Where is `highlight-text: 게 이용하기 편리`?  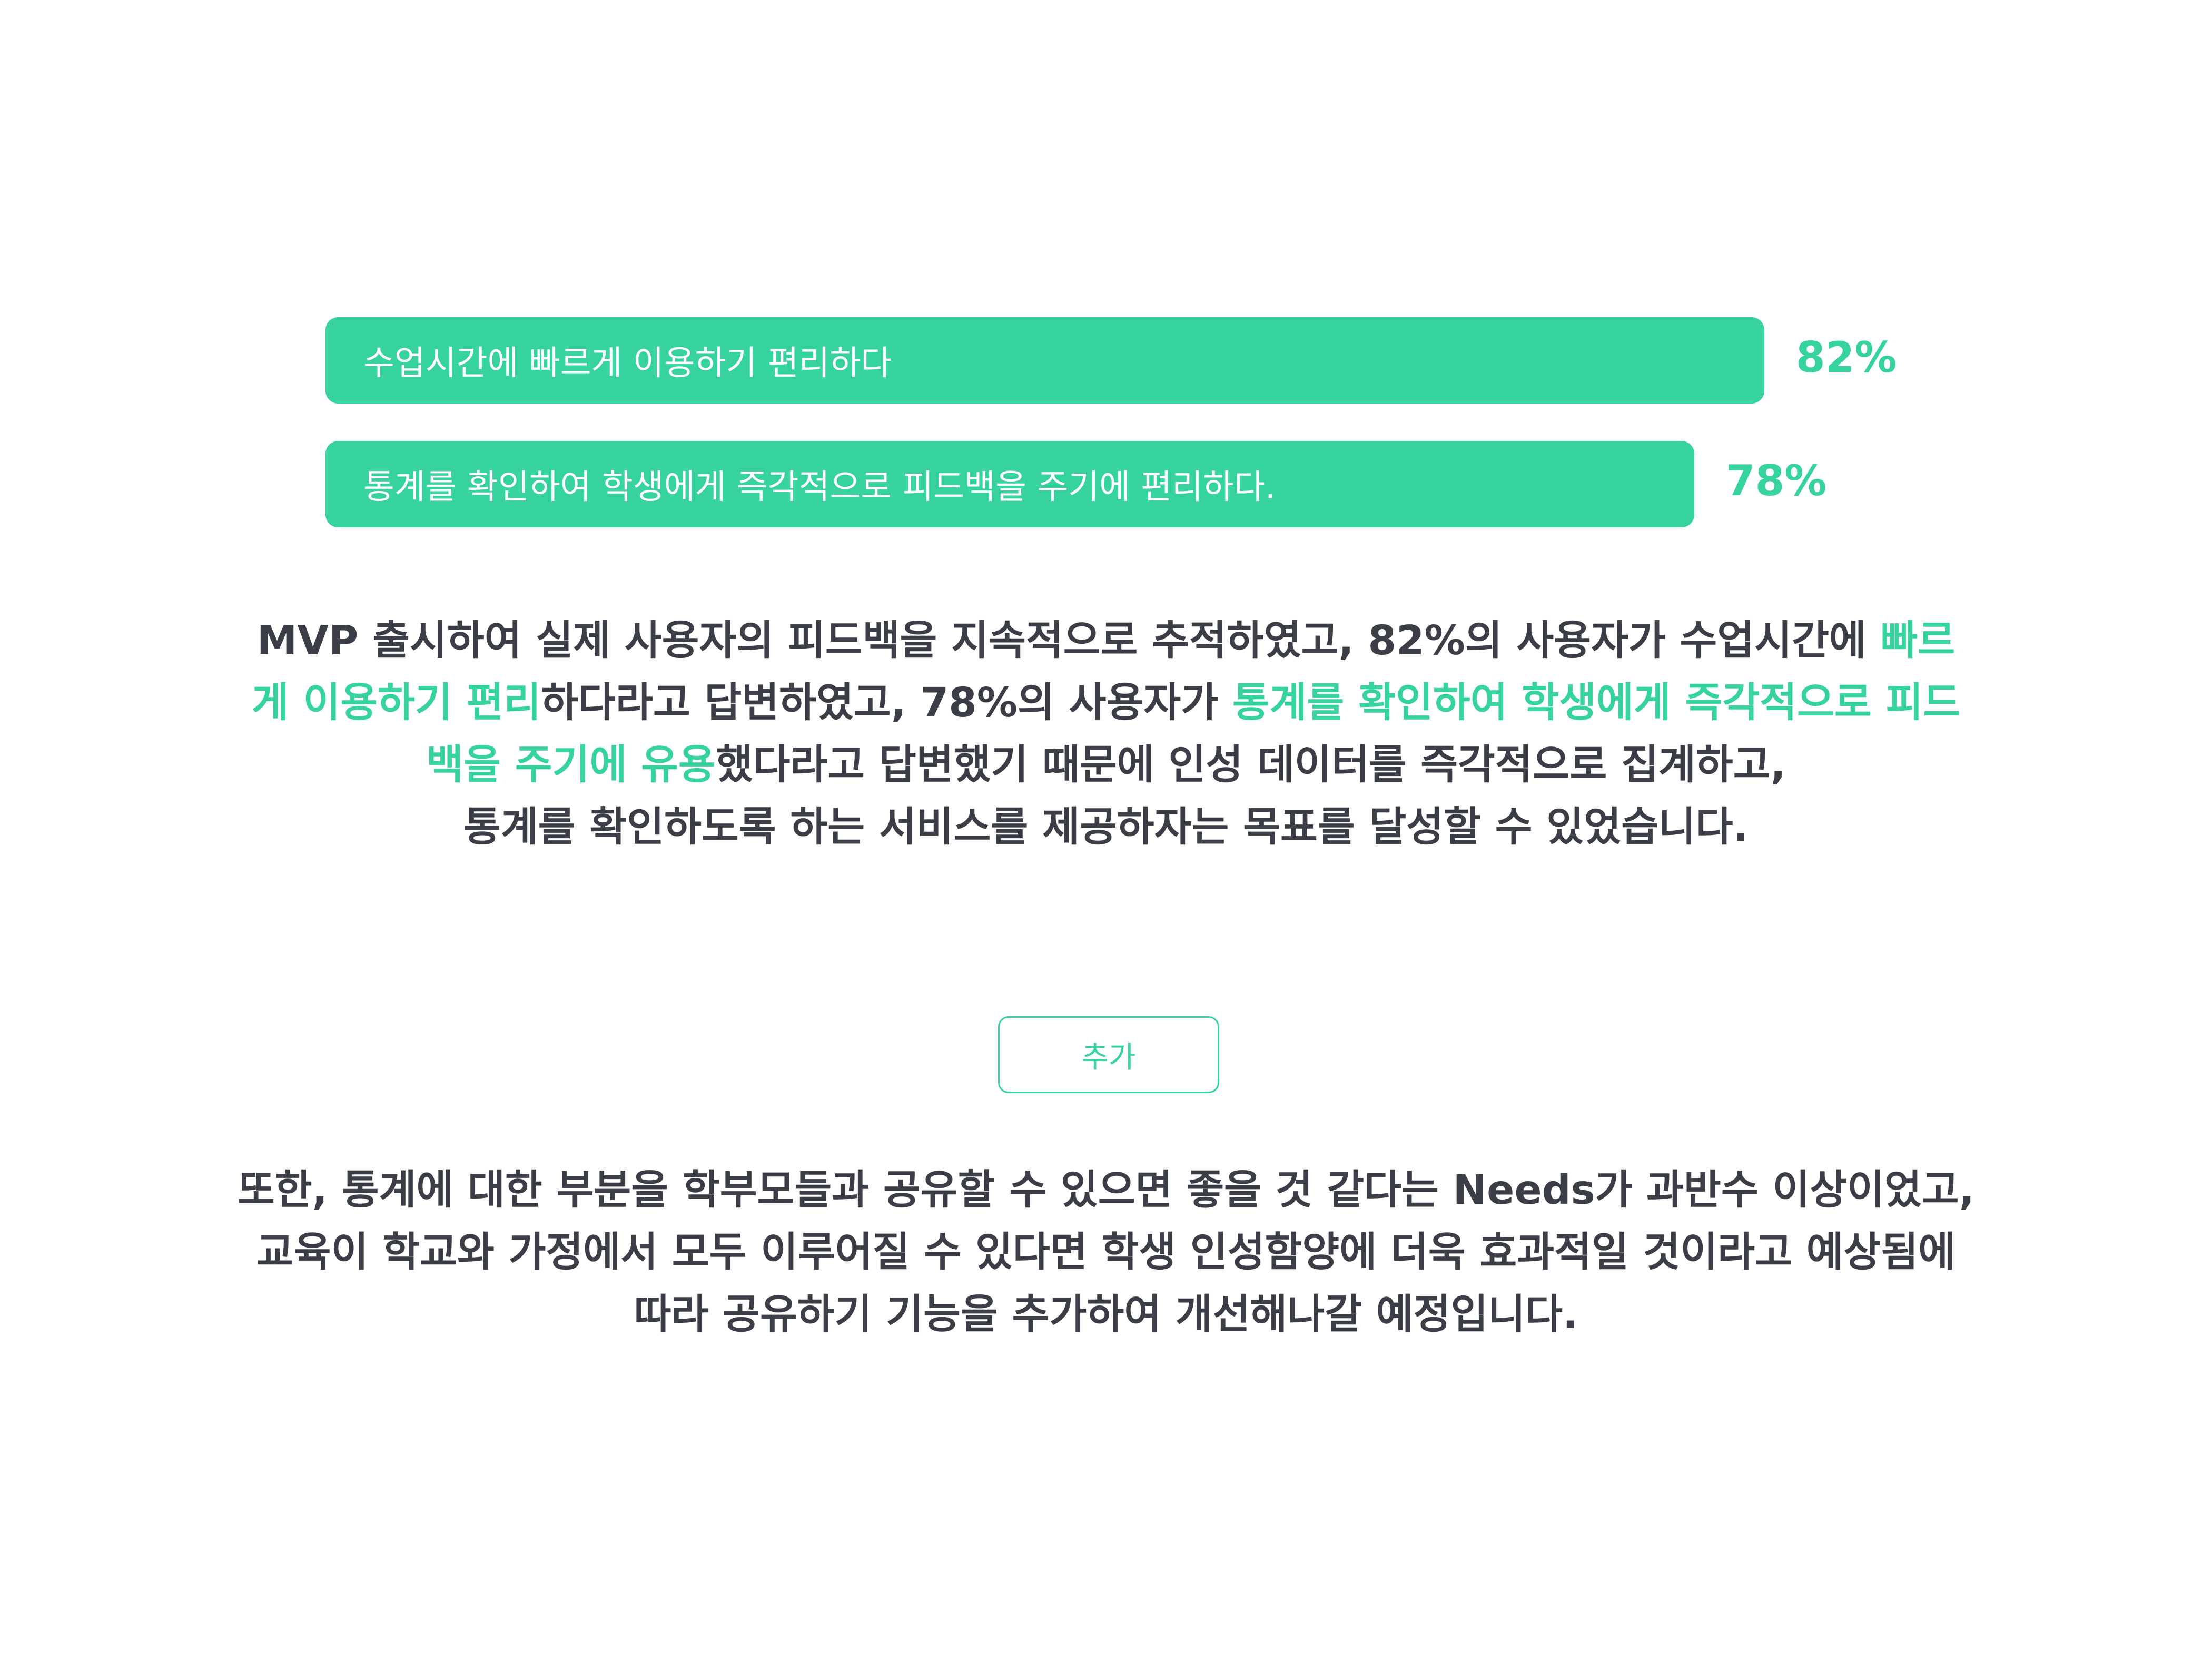
highlight-text: 게 이용하기 편리 is located at coordinates (396, 703).